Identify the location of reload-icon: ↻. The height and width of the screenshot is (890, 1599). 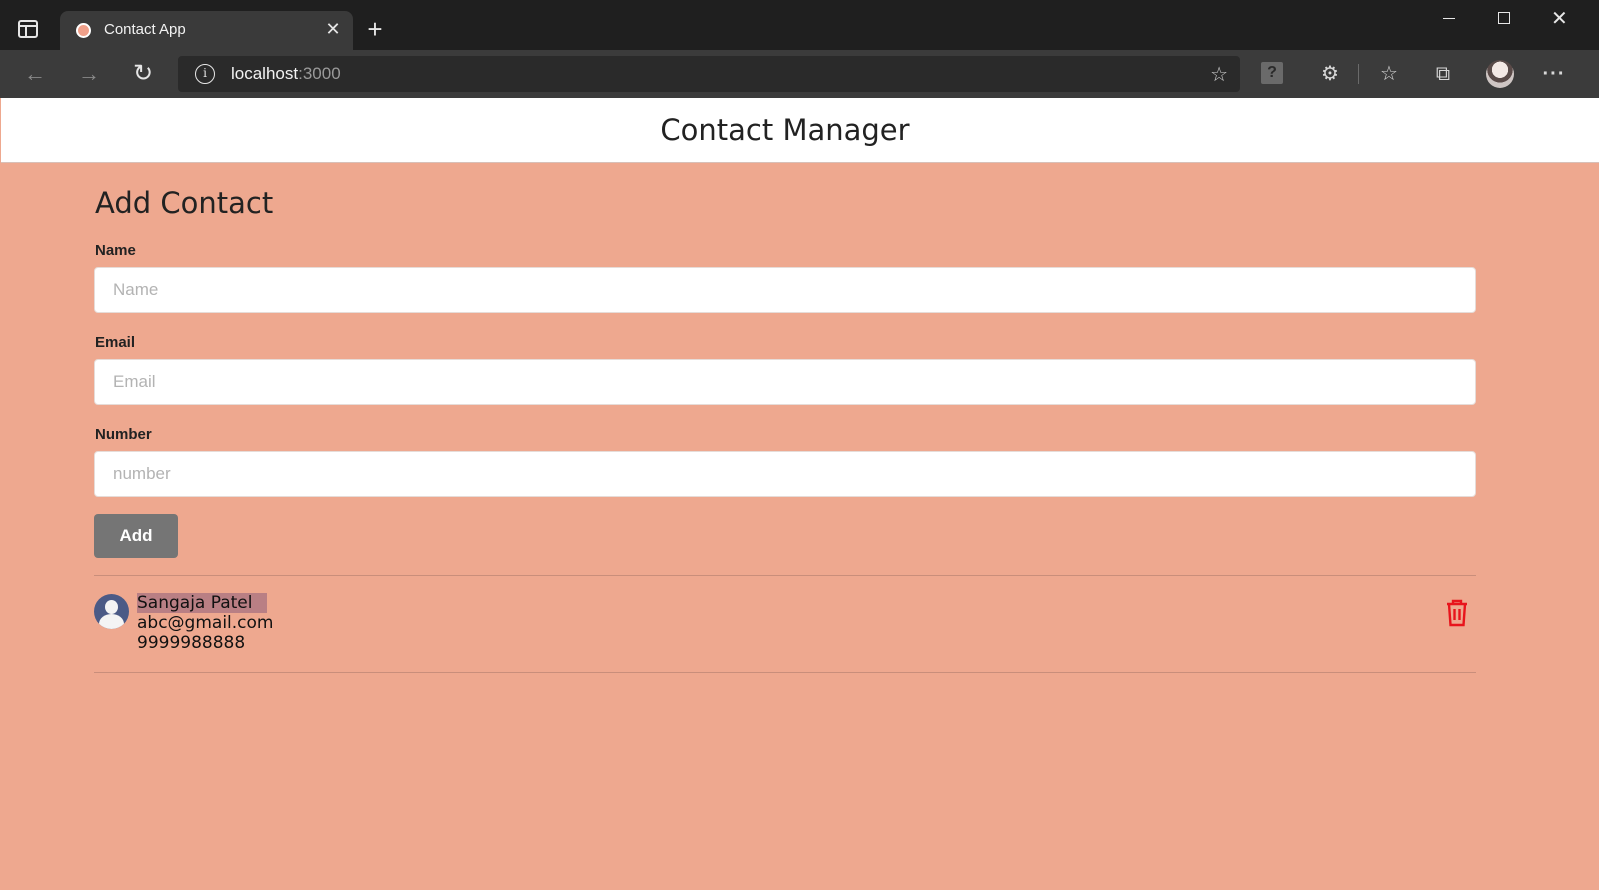
(143, 74).